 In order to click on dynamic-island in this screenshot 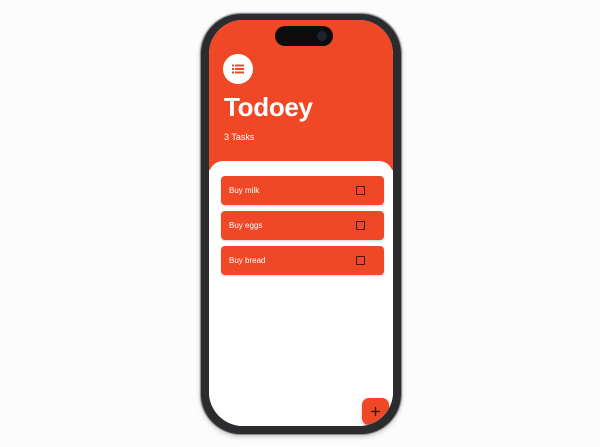, I will do `click(304, 36)`.